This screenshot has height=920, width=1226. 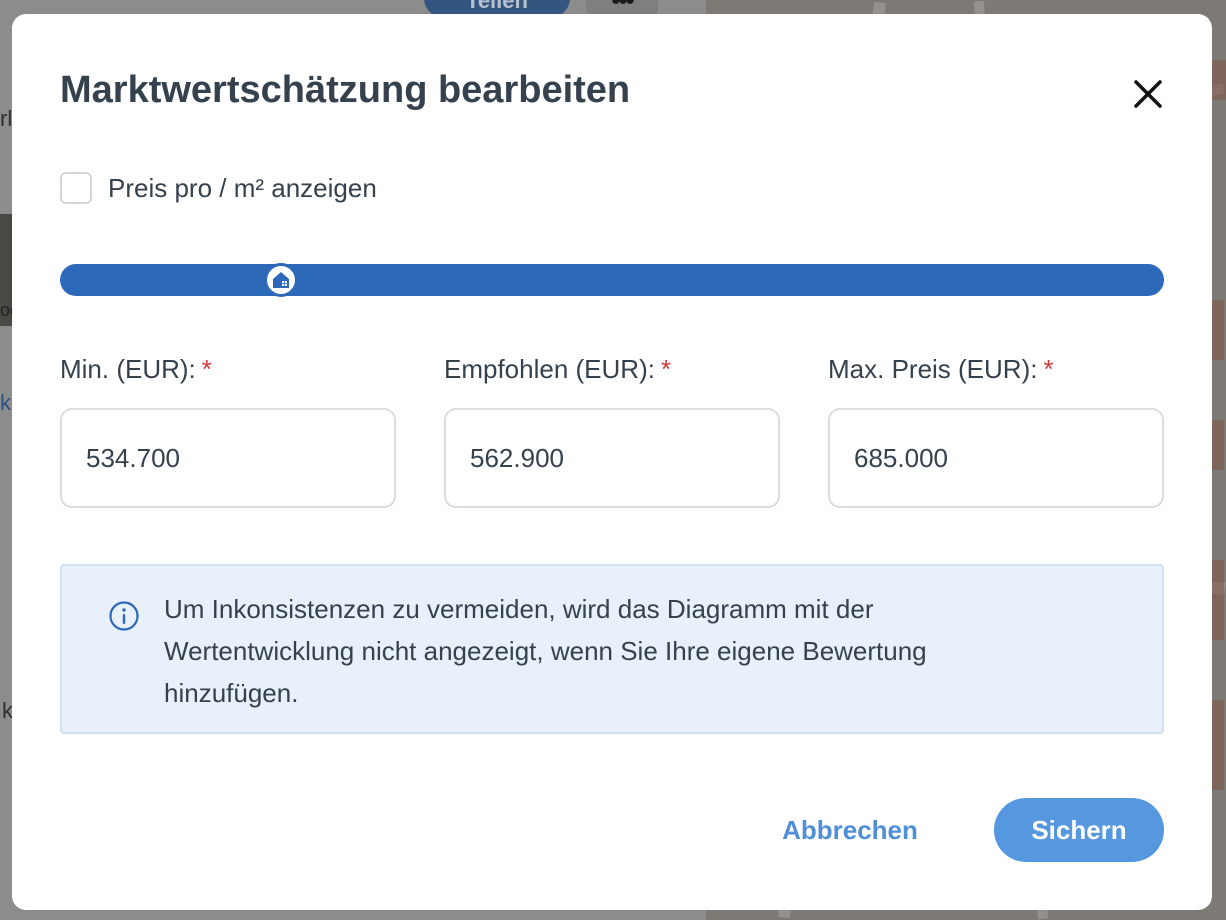 I want to click on background-text-fragment: rl, so click(x=6, y=118).